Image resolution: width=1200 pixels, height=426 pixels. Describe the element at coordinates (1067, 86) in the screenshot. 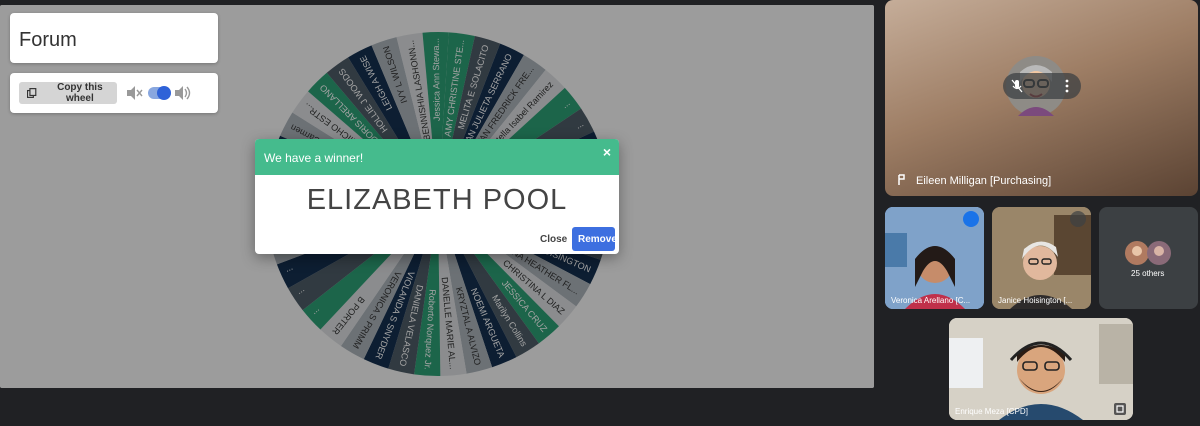

I see `more-options-icon` at that location.